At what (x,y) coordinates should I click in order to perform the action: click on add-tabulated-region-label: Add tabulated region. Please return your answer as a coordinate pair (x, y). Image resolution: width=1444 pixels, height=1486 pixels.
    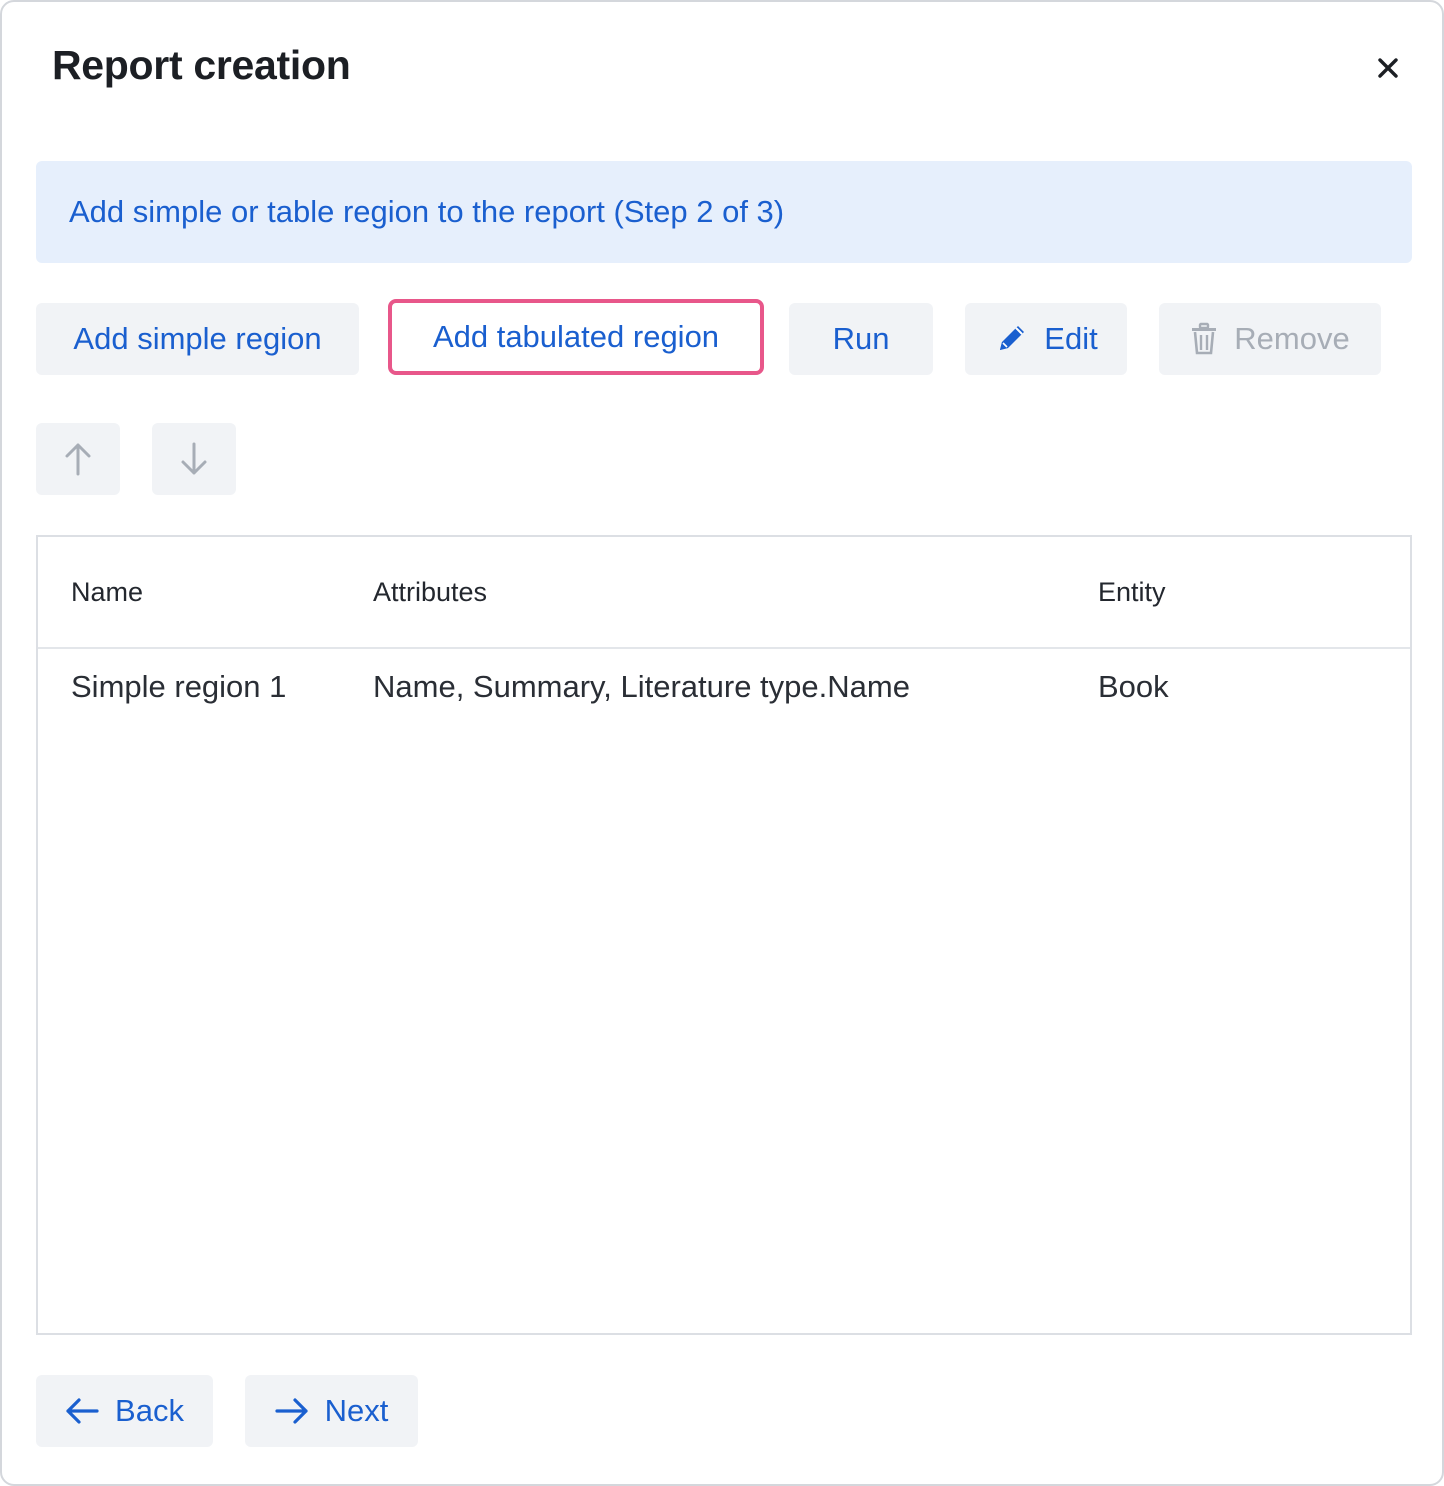
    Looking at the image, I should click on (576, 336).